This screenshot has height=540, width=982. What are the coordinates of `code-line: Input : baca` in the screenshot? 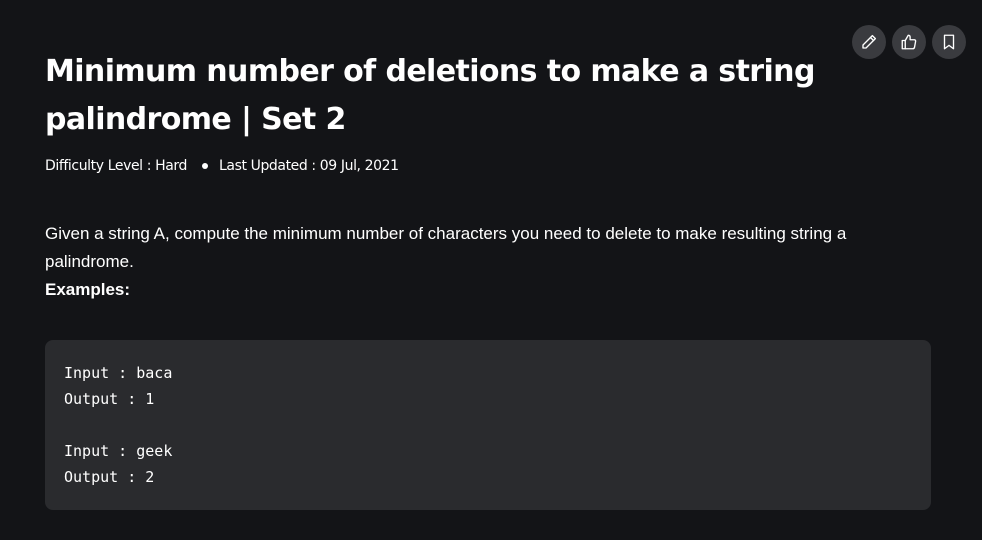 It's located at (118, 373).